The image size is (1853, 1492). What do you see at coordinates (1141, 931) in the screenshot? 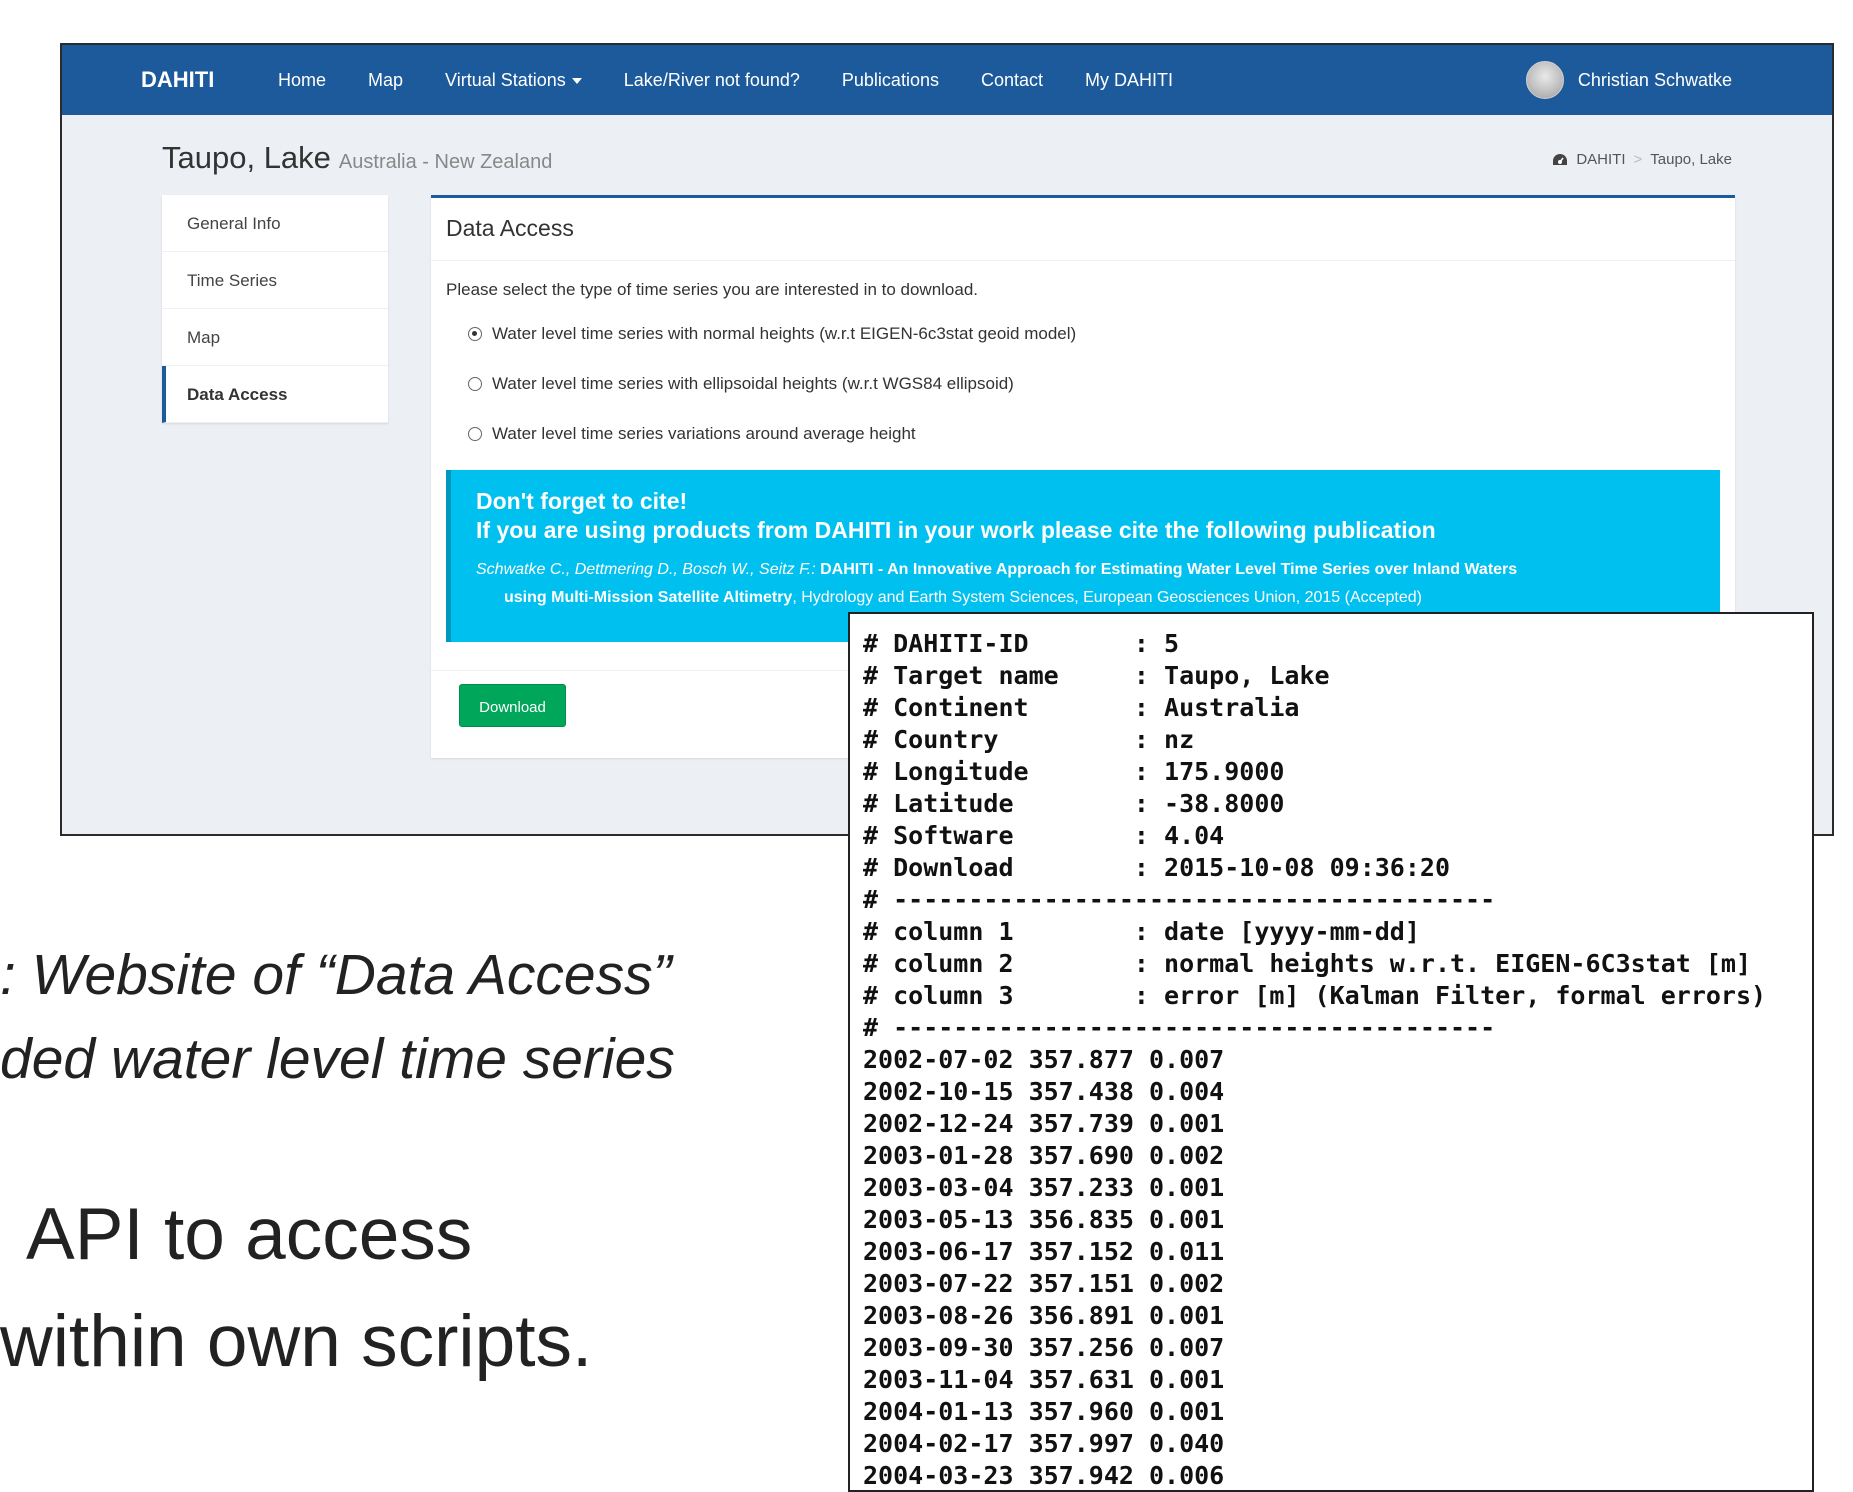
I see `file-line: # column 1 : date [yyyy-mm-dd]` at bounding box center [1141, 931].